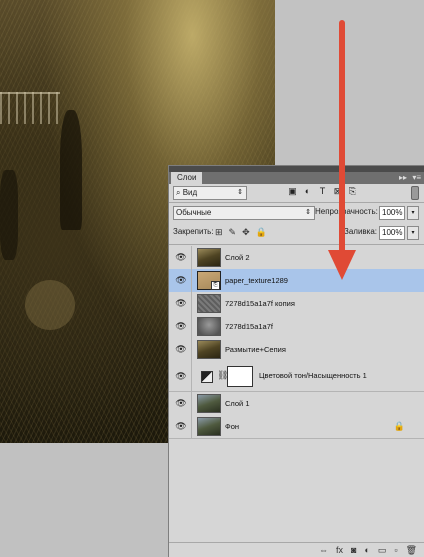 The image size is (424, 557). I want to click on fill-input: 100%, so click(392, 233).